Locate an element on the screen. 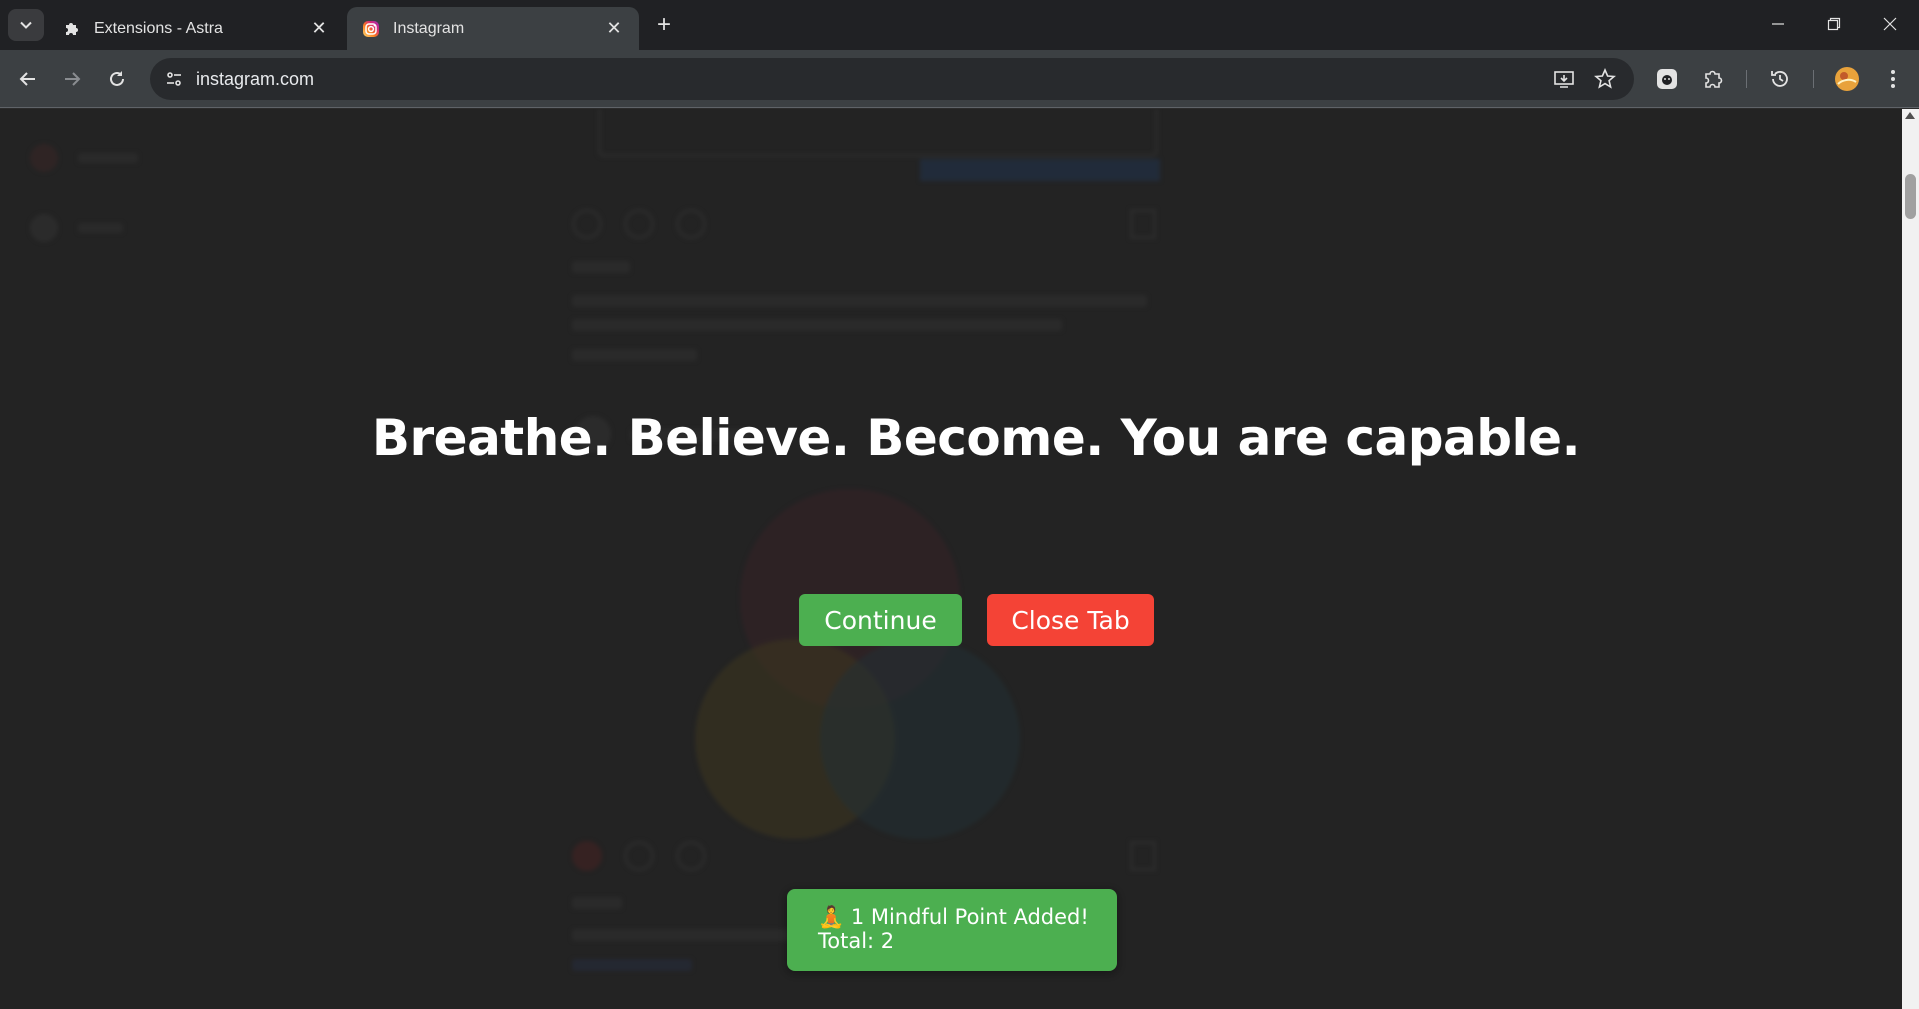  address-bar: instagram.com is located at coordinates (892, 79).